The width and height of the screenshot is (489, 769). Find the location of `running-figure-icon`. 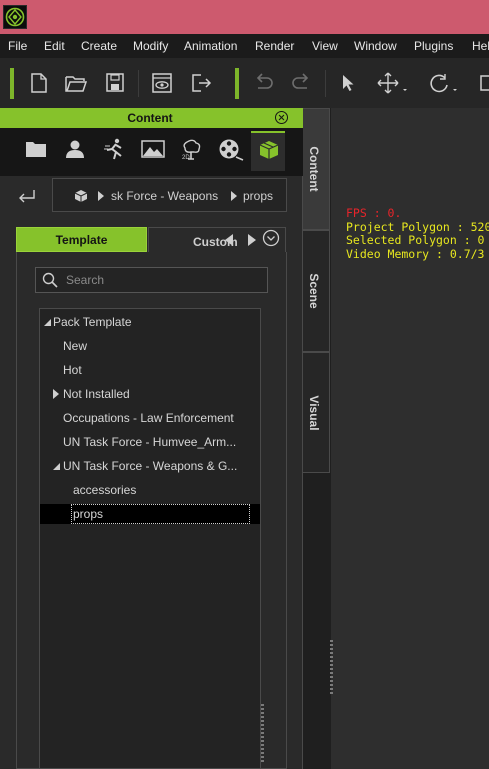

running-figure-icon is located at coordinates (113, 149).